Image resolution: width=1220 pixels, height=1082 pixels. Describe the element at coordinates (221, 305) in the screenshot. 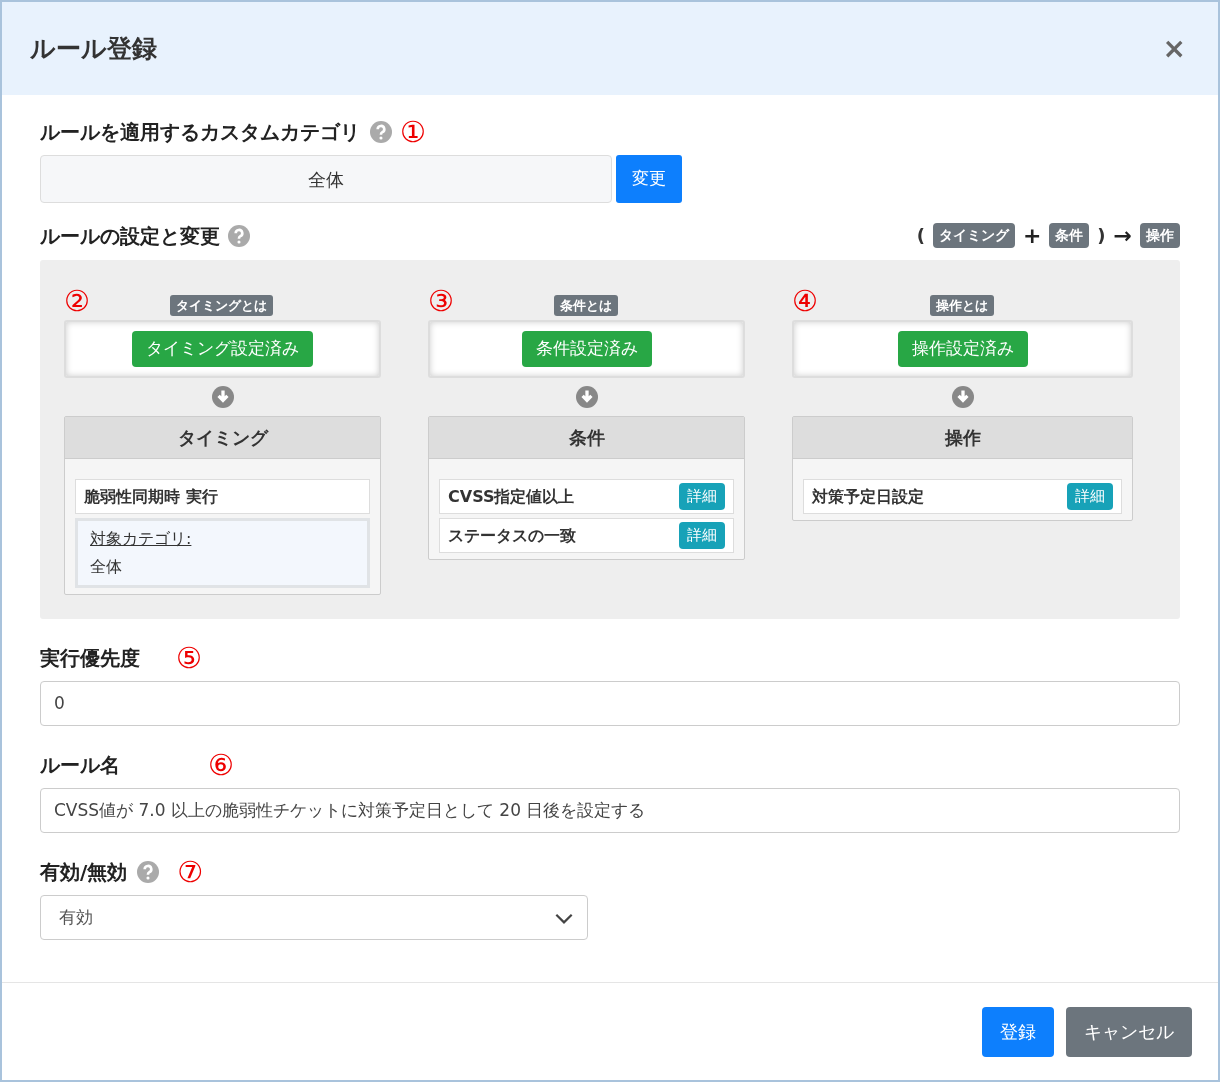

I see `help-badge: タイミングとは` at that location.